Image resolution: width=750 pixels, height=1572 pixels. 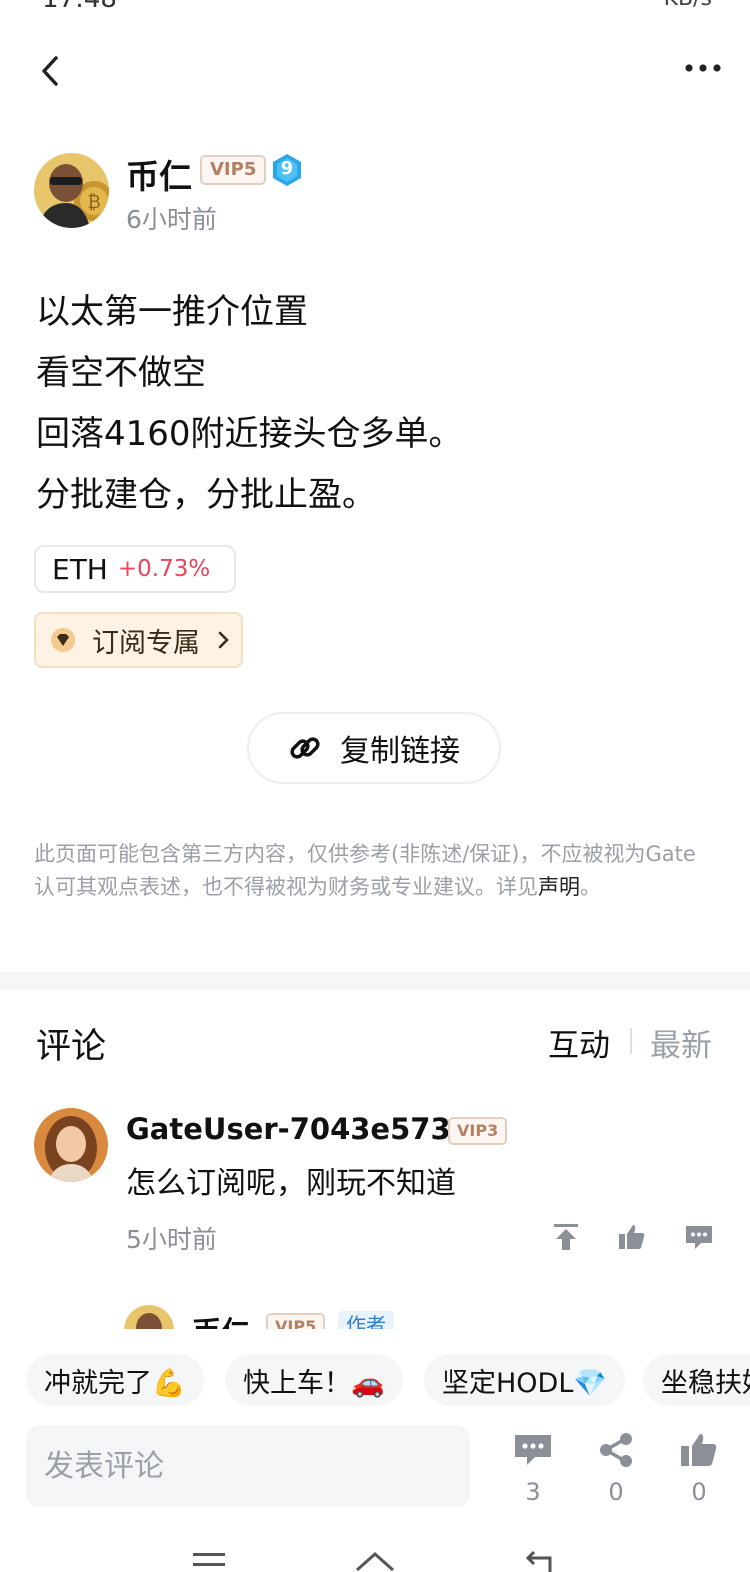 What do you see at coordinates (703, 68) in the screenshot?
I see `more-options-icon` at bounding box center [703, 68].